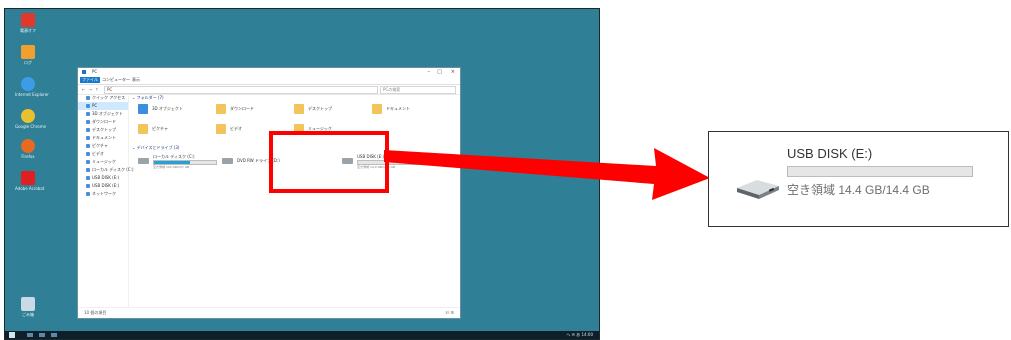 This screenshot has width=1011, height=340. I want to click on acrobat-icon, so click(28, 178).